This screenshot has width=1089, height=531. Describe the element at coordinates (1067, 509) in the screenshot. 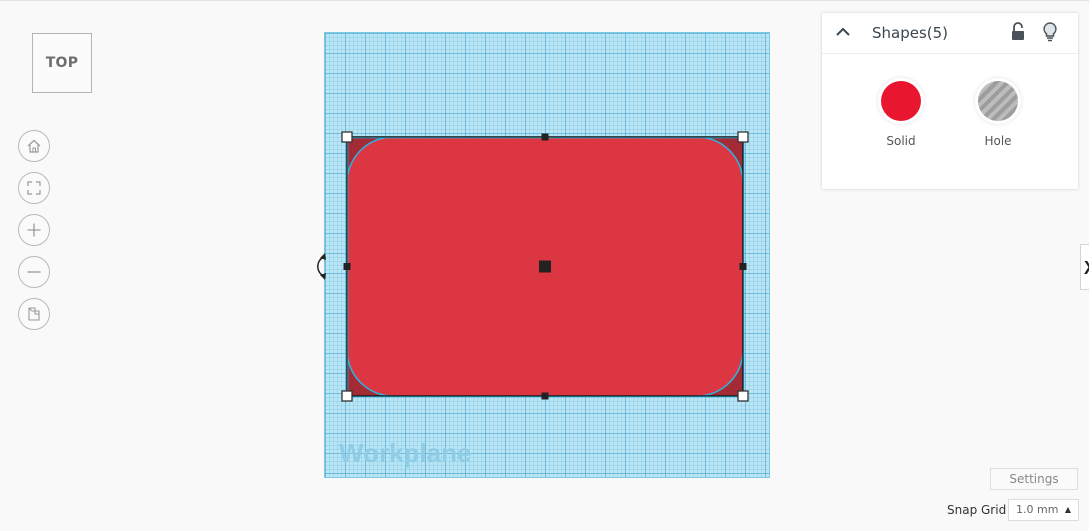

I see `dropdown-arrow-icon: ▲` at that location.